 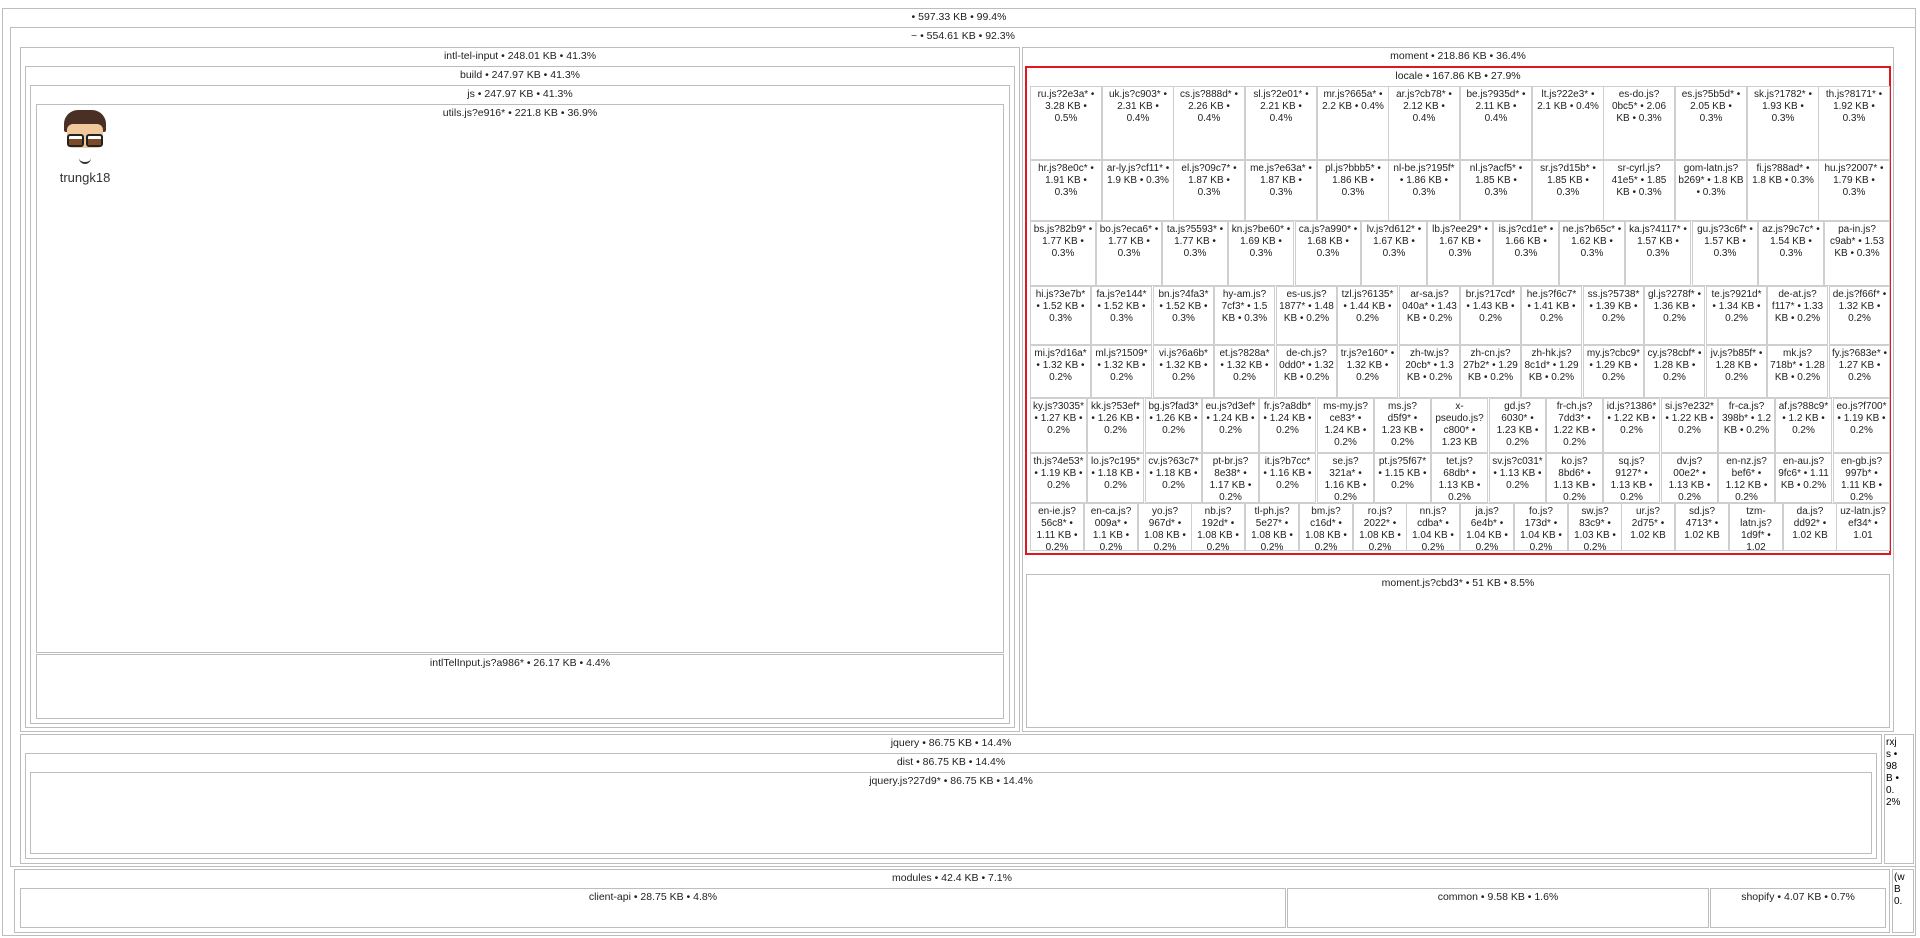 What do you see at coordinates (1568, 190) in the screenshot?
I see `locale-file-cell: sr.js?d15b* • 1.85 KB • 0.3%` at bounding box center [1568, 190].